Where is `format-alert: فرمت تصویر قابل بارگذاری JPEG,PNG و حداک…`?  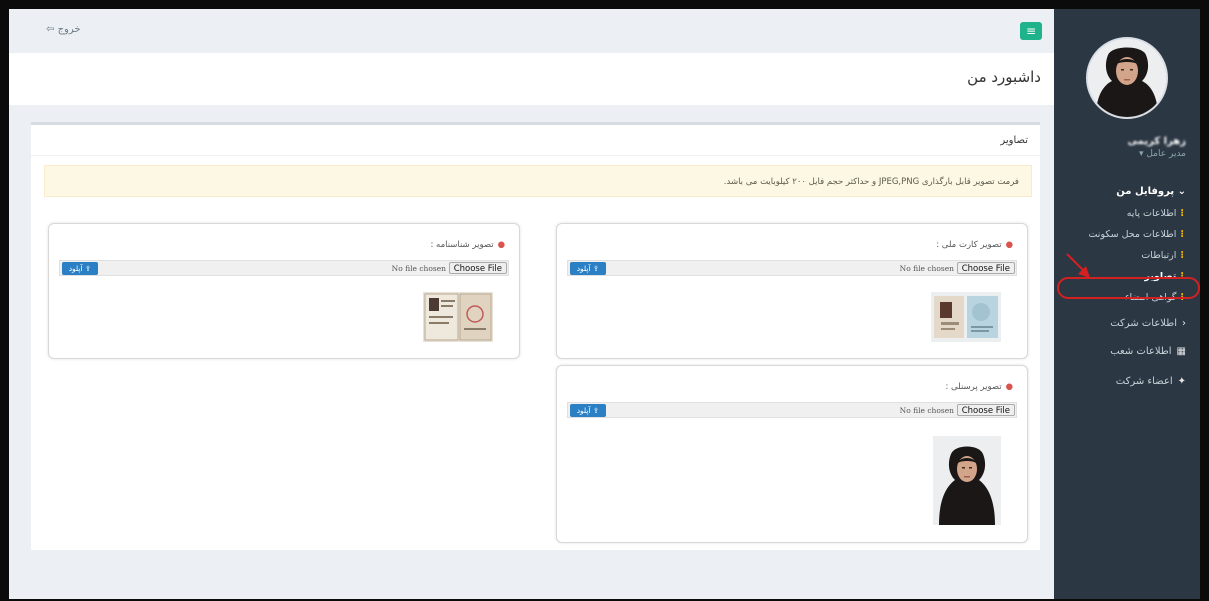 format-alert: فرمت تصویر قابل بارگذاری JPEG,PNG و حداک… is located at coordinates (538, 181).